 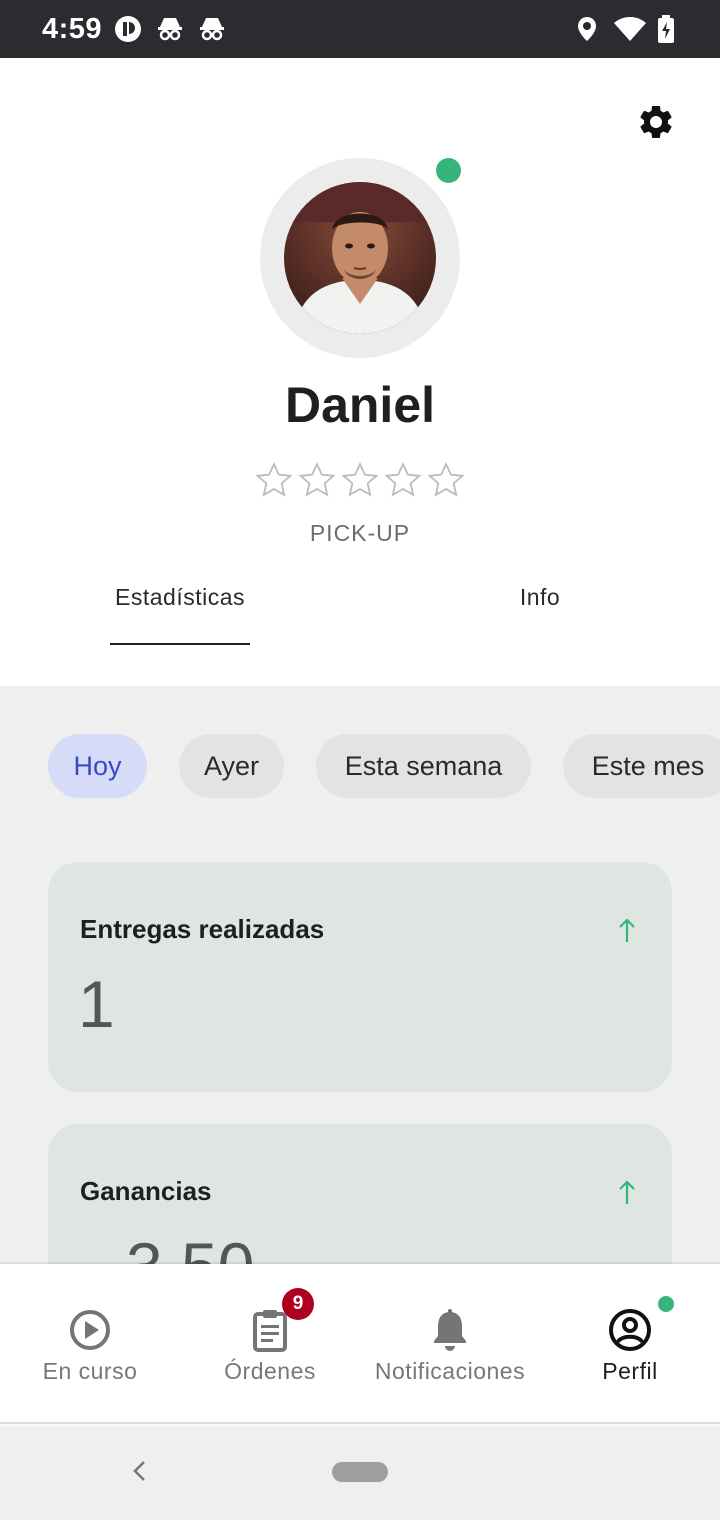 What do you see at coordinates (360, 1194) in the screenshot?
I see `stat-card-ganancias: Ganancias 3.50` at bounding box center [360, 1194].